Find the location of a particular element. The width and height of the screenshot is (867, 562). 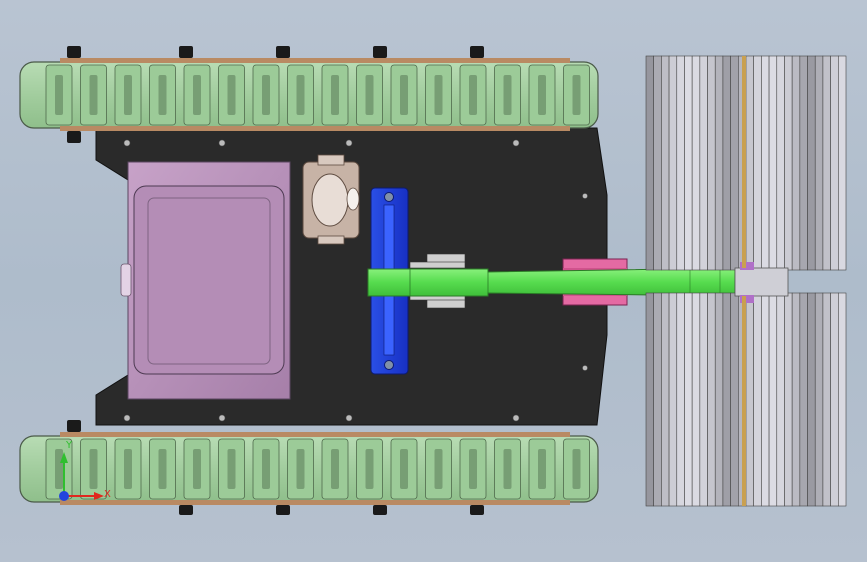

left-track is located at coordinates (309, 94).